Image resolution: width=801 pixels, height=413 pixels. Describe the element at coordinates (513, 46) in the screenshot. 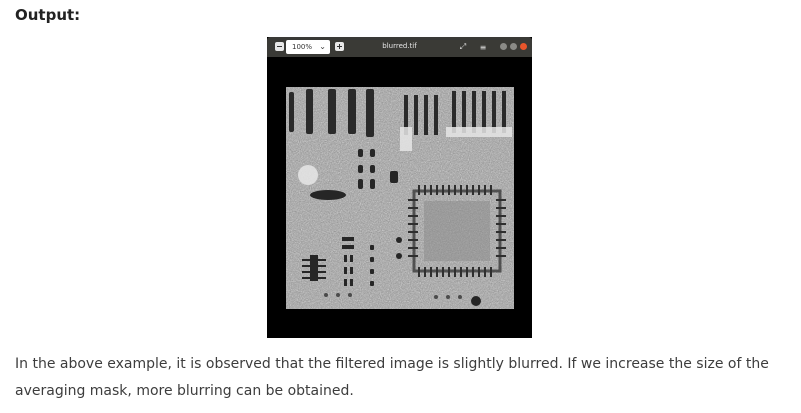

I see `maximize-window-button` at that location.